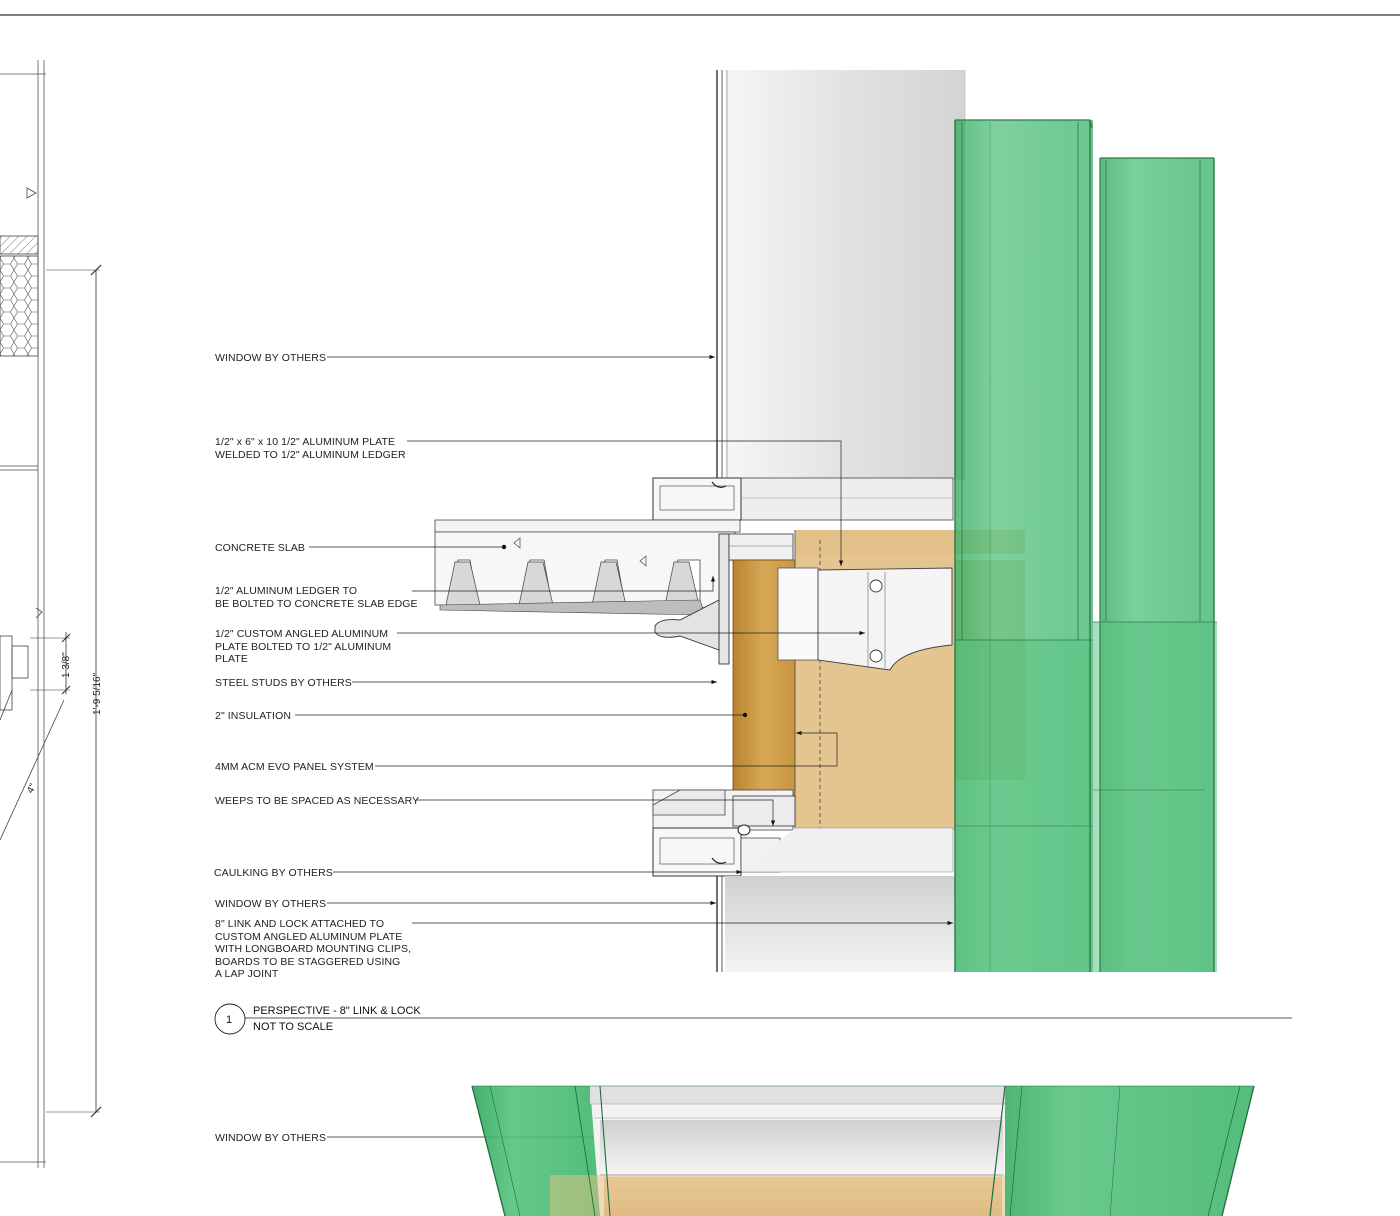 This screenshot has width=1400, height=1216. What do you see at coordinates (337, 1011) in the screenshot?
I see `detail-title: PERSPECTIVE - 8" LINK & LOCK` at bounding box center [337, 1011].